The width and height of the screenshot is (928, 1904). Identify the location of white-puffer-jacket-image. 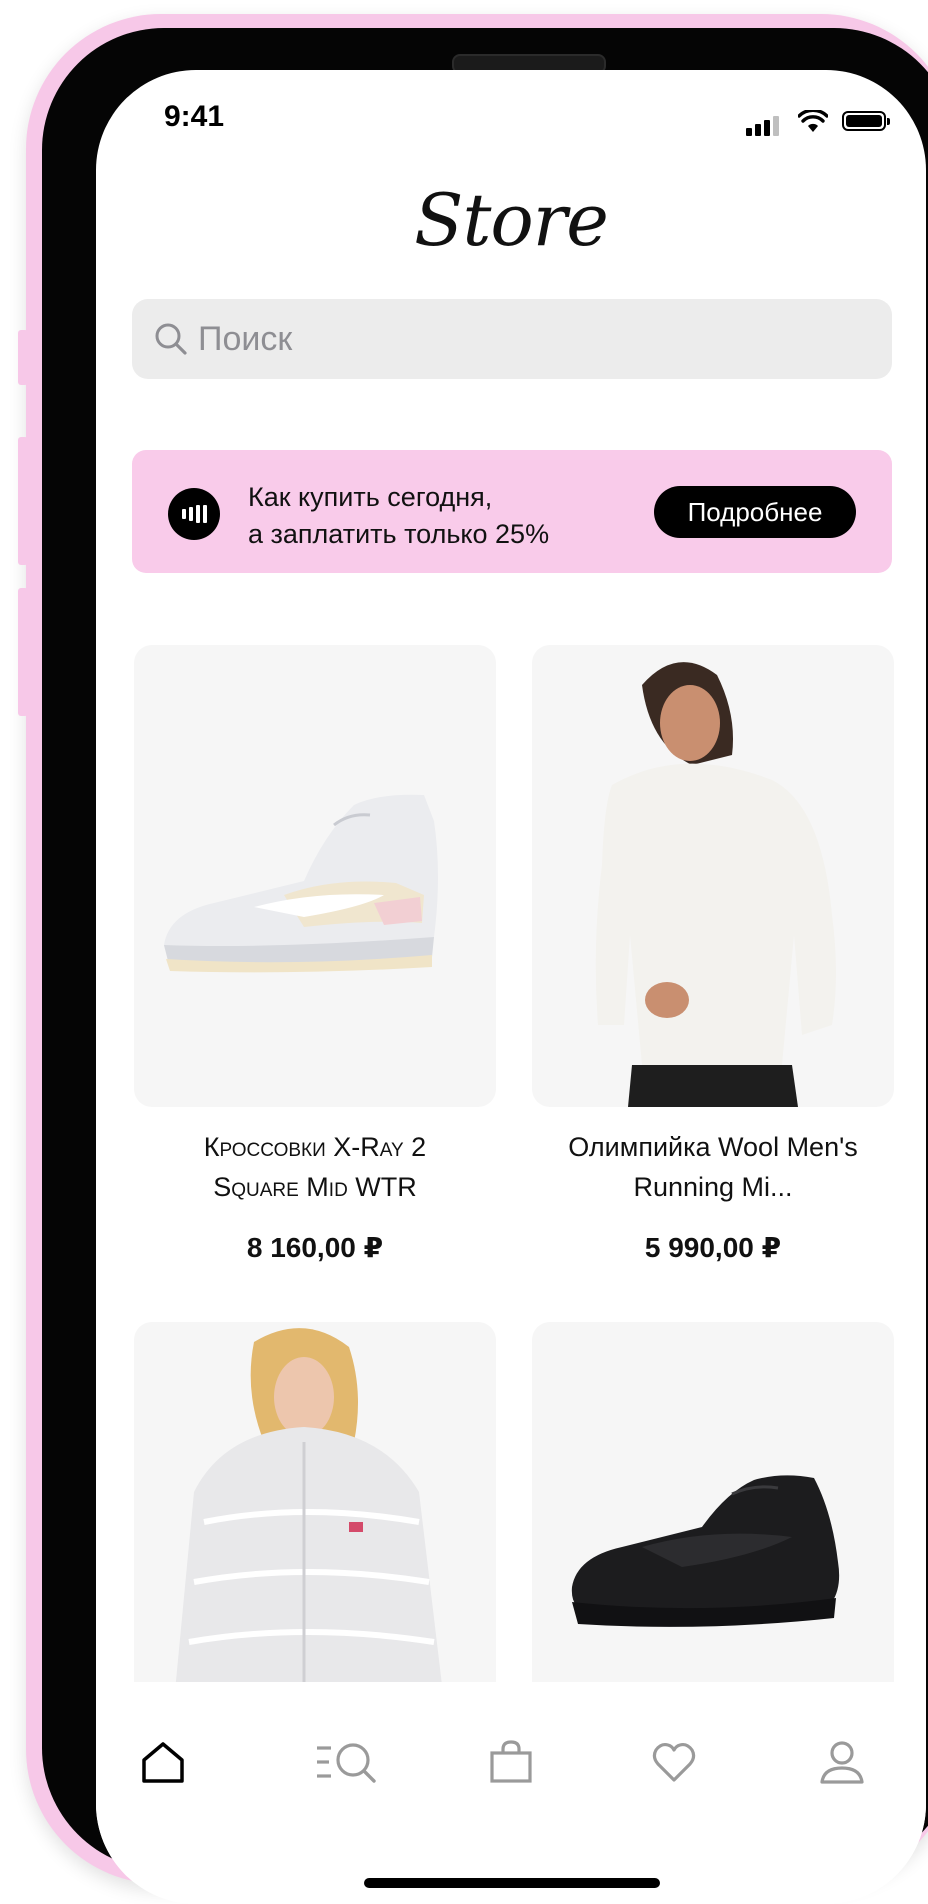
(309, 1515).